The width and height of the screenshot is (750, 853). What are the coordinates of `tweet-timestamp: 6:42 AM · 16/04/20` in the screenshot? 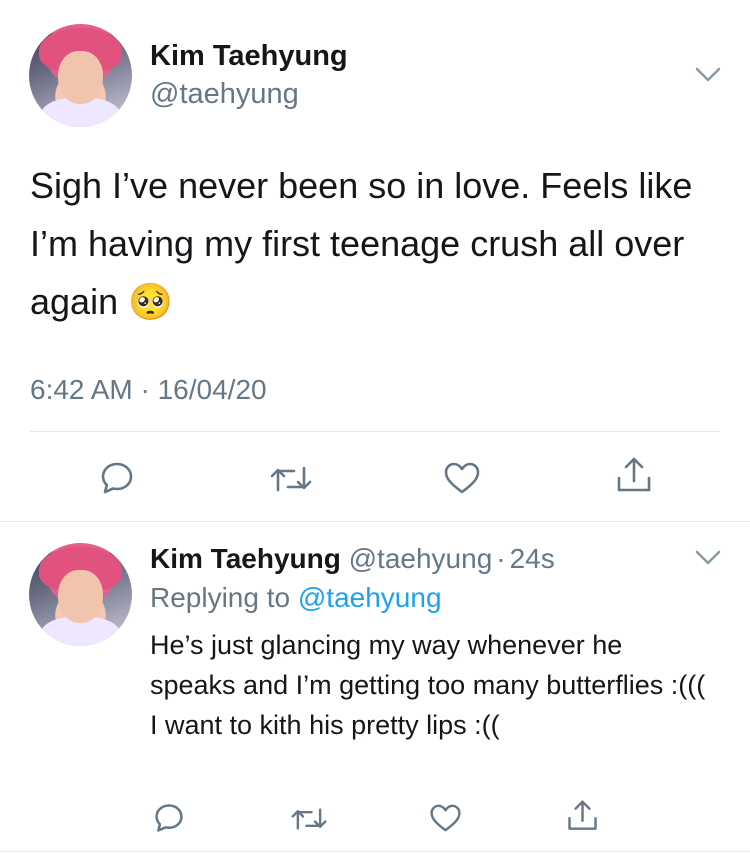 It's located at (148, 390).